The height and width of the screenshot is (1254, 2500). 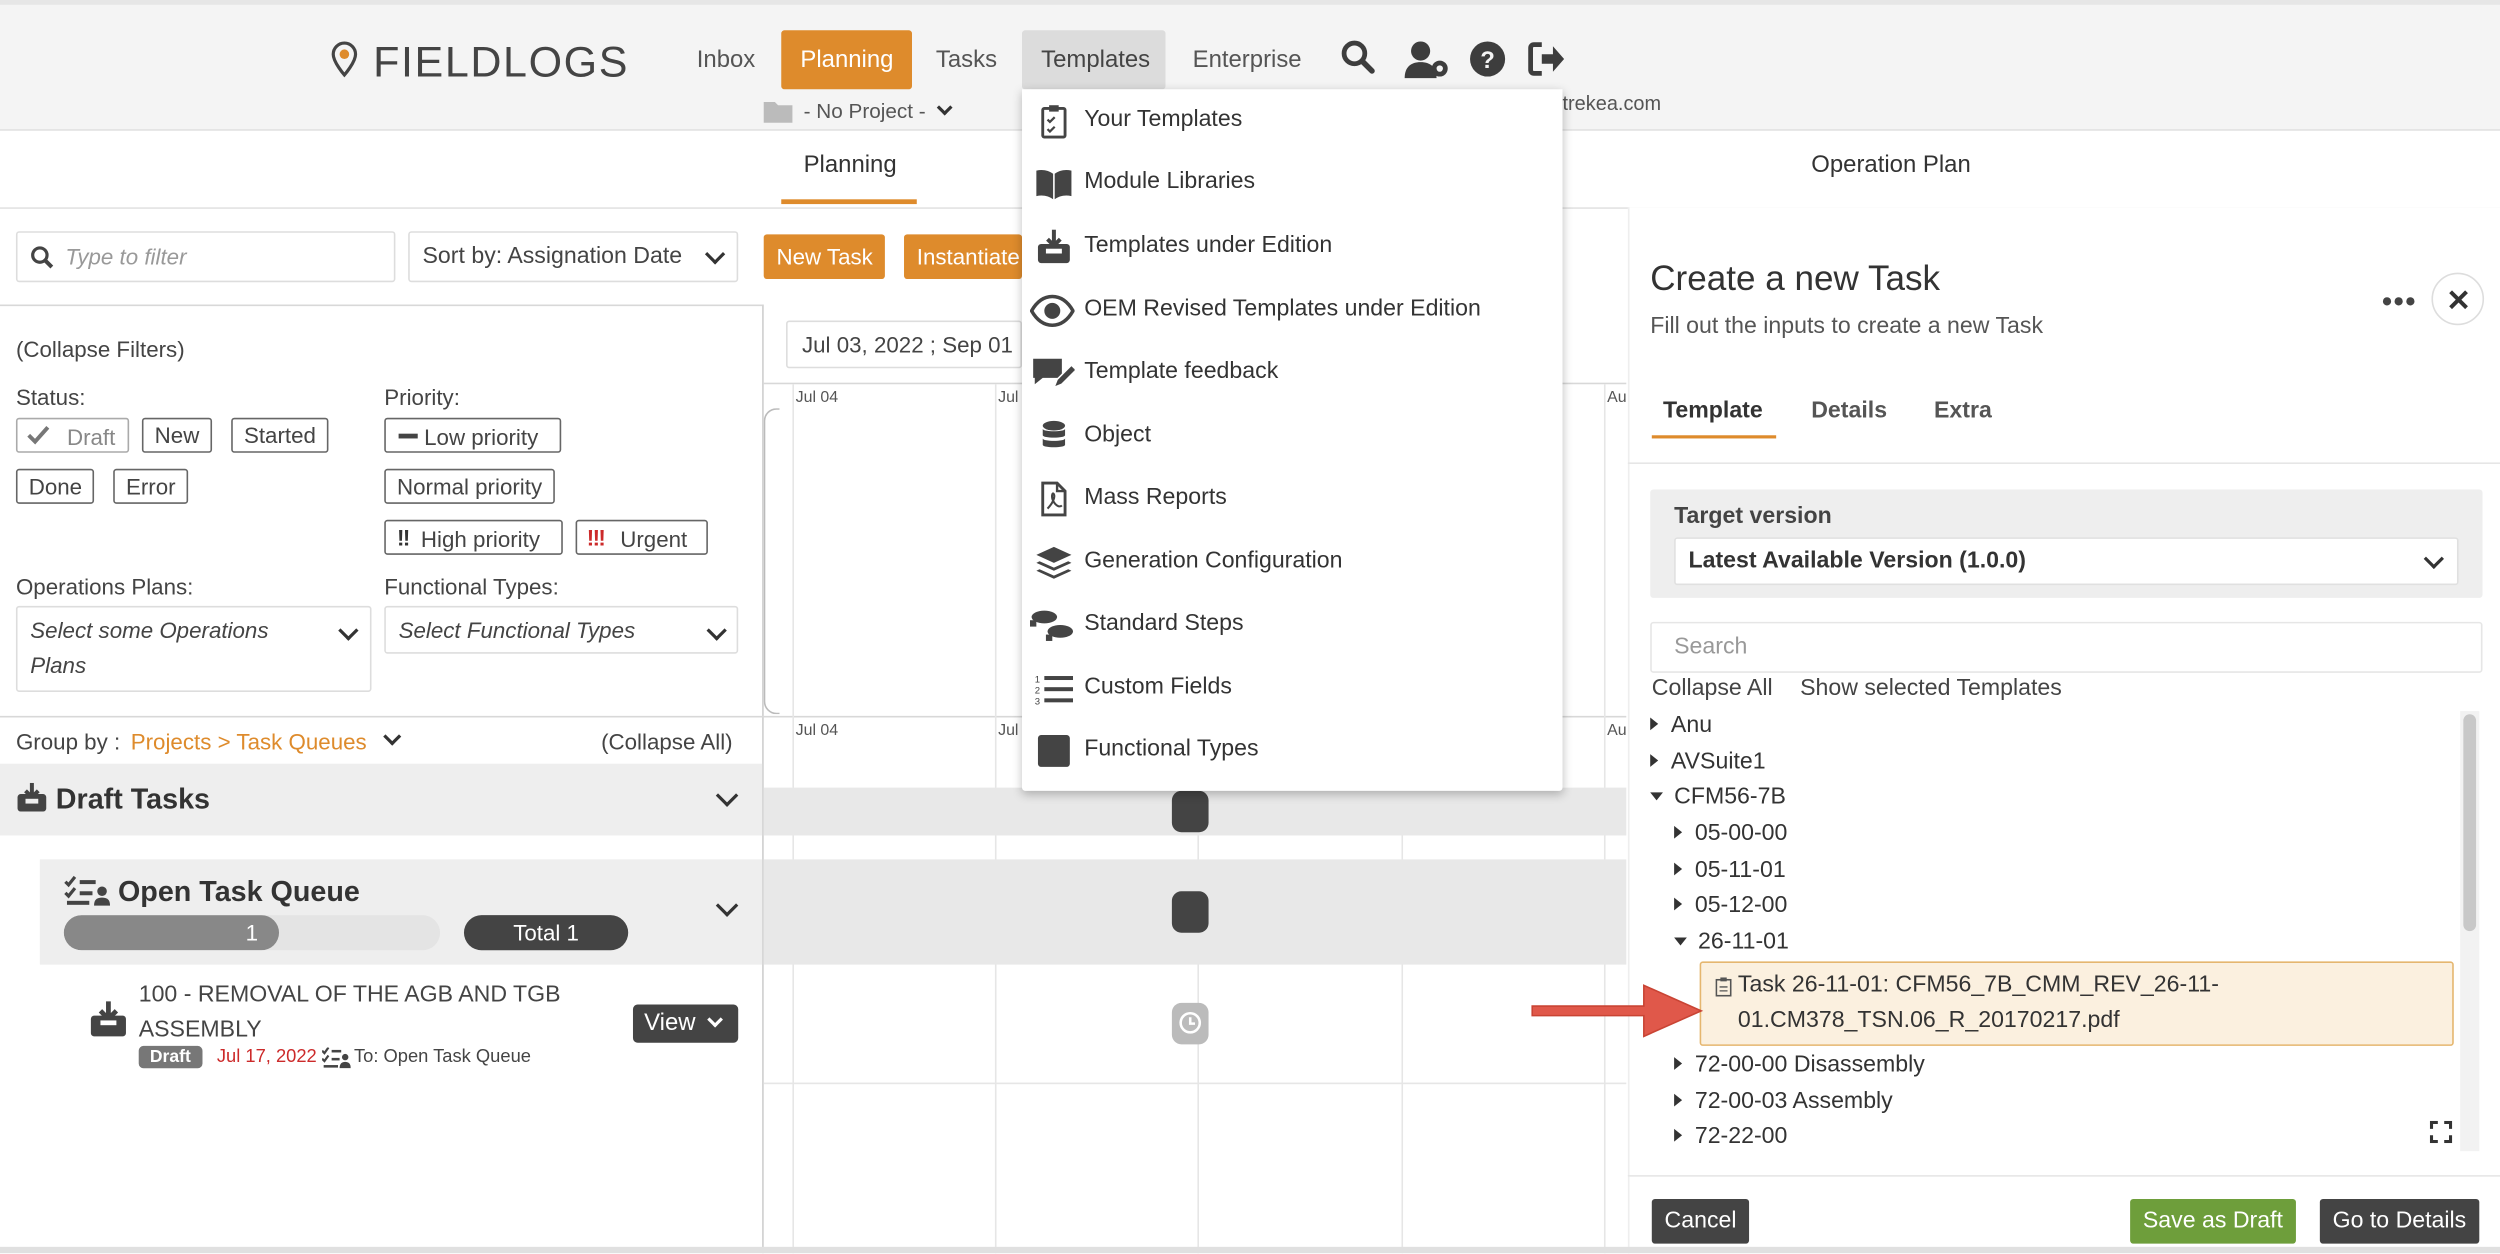 What do you see at coordinates (1730, 834) in the screenshot?
I see `tree-node-05-00-00: 05-00-00` at bounding box center [1730, 834].